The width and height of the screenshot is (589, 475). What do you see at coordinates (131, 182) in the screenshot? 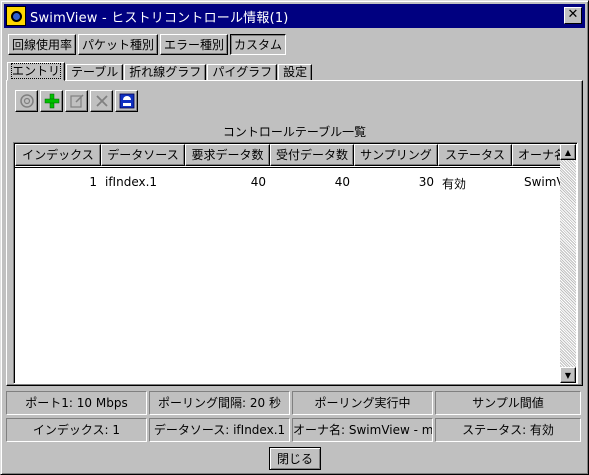
I see `cell-data-source: ifIndex.1` at bounding box center [131, 182].